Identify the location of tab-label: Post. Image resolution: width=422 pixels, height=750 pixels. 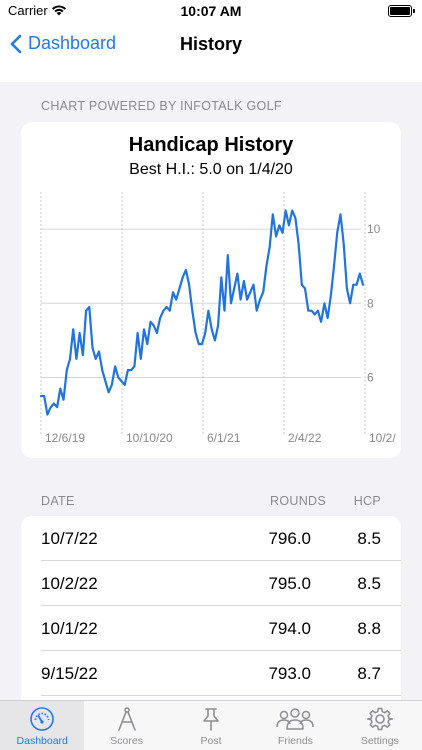
(211, 741).